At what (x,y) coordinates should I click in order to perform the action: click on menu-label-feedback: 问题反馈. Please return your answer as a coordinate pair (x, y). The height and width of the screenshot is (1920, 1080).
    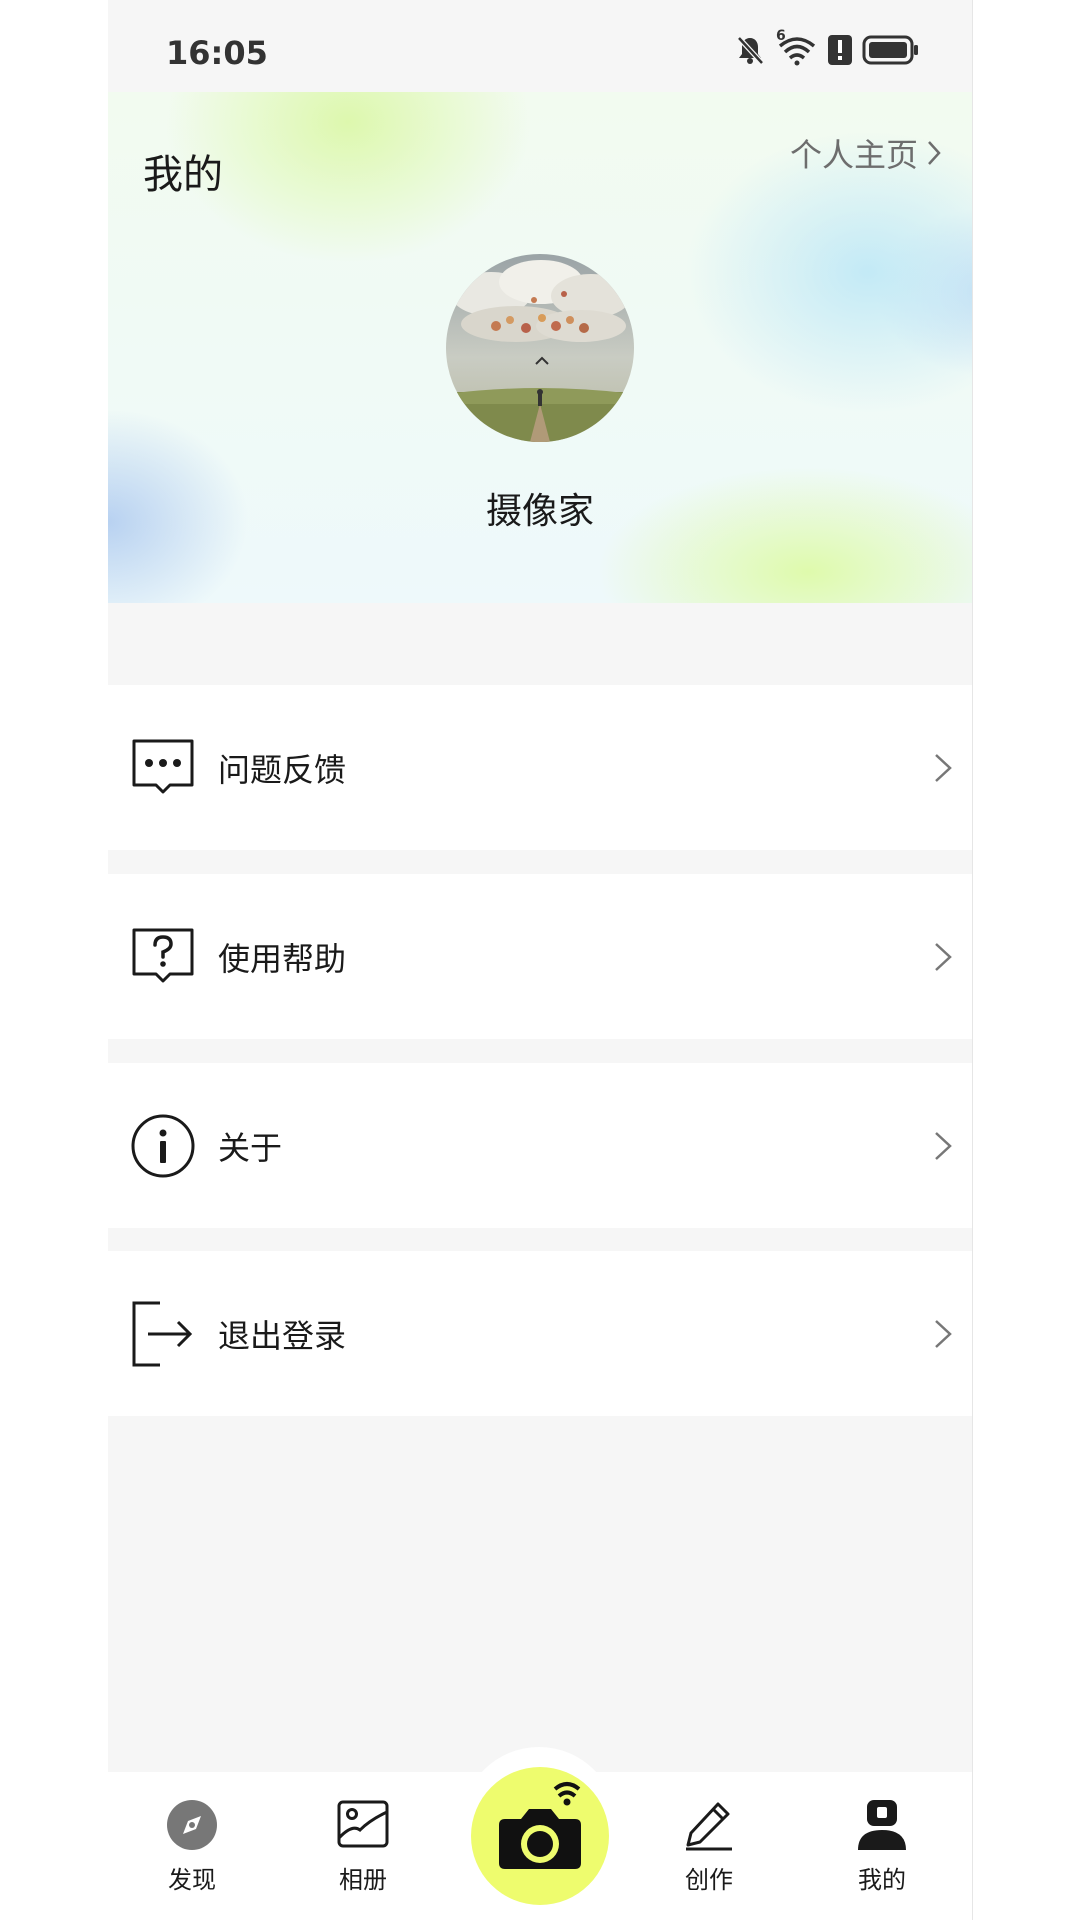
    Looking at the image, I should click on (282, 769).